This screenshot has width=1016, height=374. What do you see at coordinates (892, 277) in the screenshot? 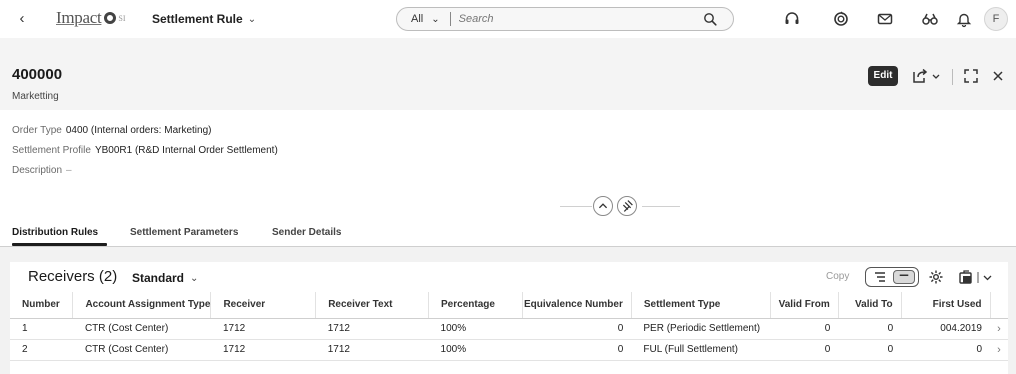
I see `row-mode-segmented` at bounding box center [892, 277].